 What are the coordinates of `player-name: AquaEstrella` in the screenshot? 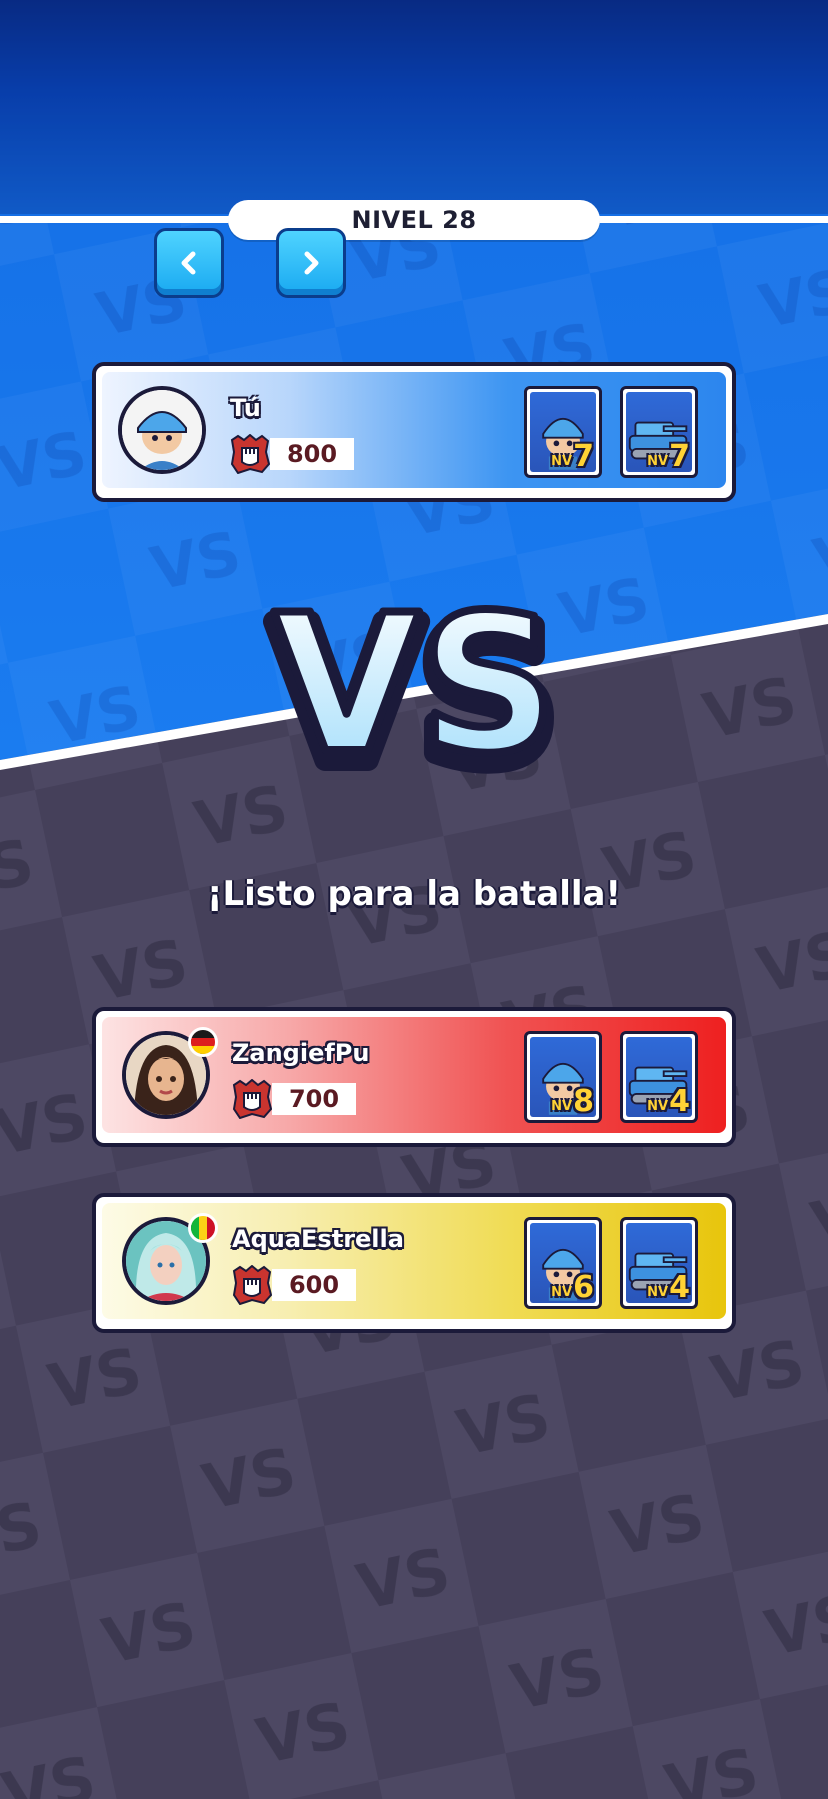 It's located at (318, 1239).